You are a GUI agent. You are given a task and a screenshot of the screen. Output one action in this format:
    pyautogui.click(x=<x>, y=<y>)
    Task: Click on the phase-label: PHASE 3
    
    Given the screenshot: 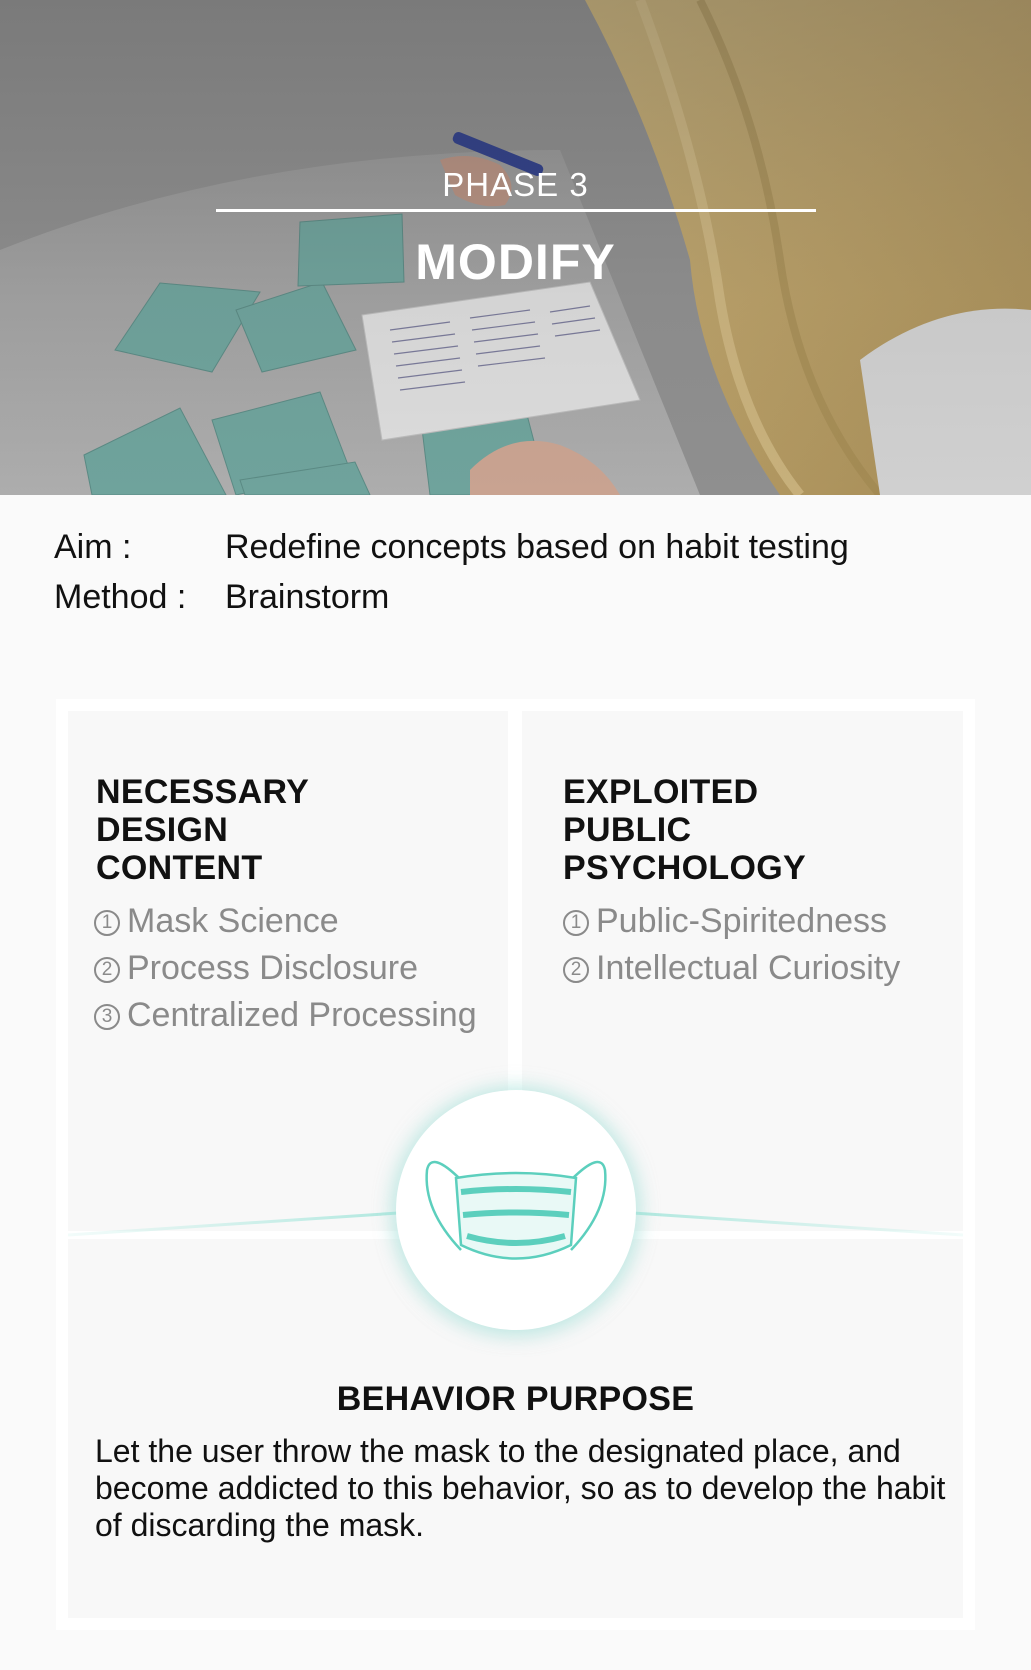 What is the action you would take?
    pyautogui.click(x=515, y=184)
    